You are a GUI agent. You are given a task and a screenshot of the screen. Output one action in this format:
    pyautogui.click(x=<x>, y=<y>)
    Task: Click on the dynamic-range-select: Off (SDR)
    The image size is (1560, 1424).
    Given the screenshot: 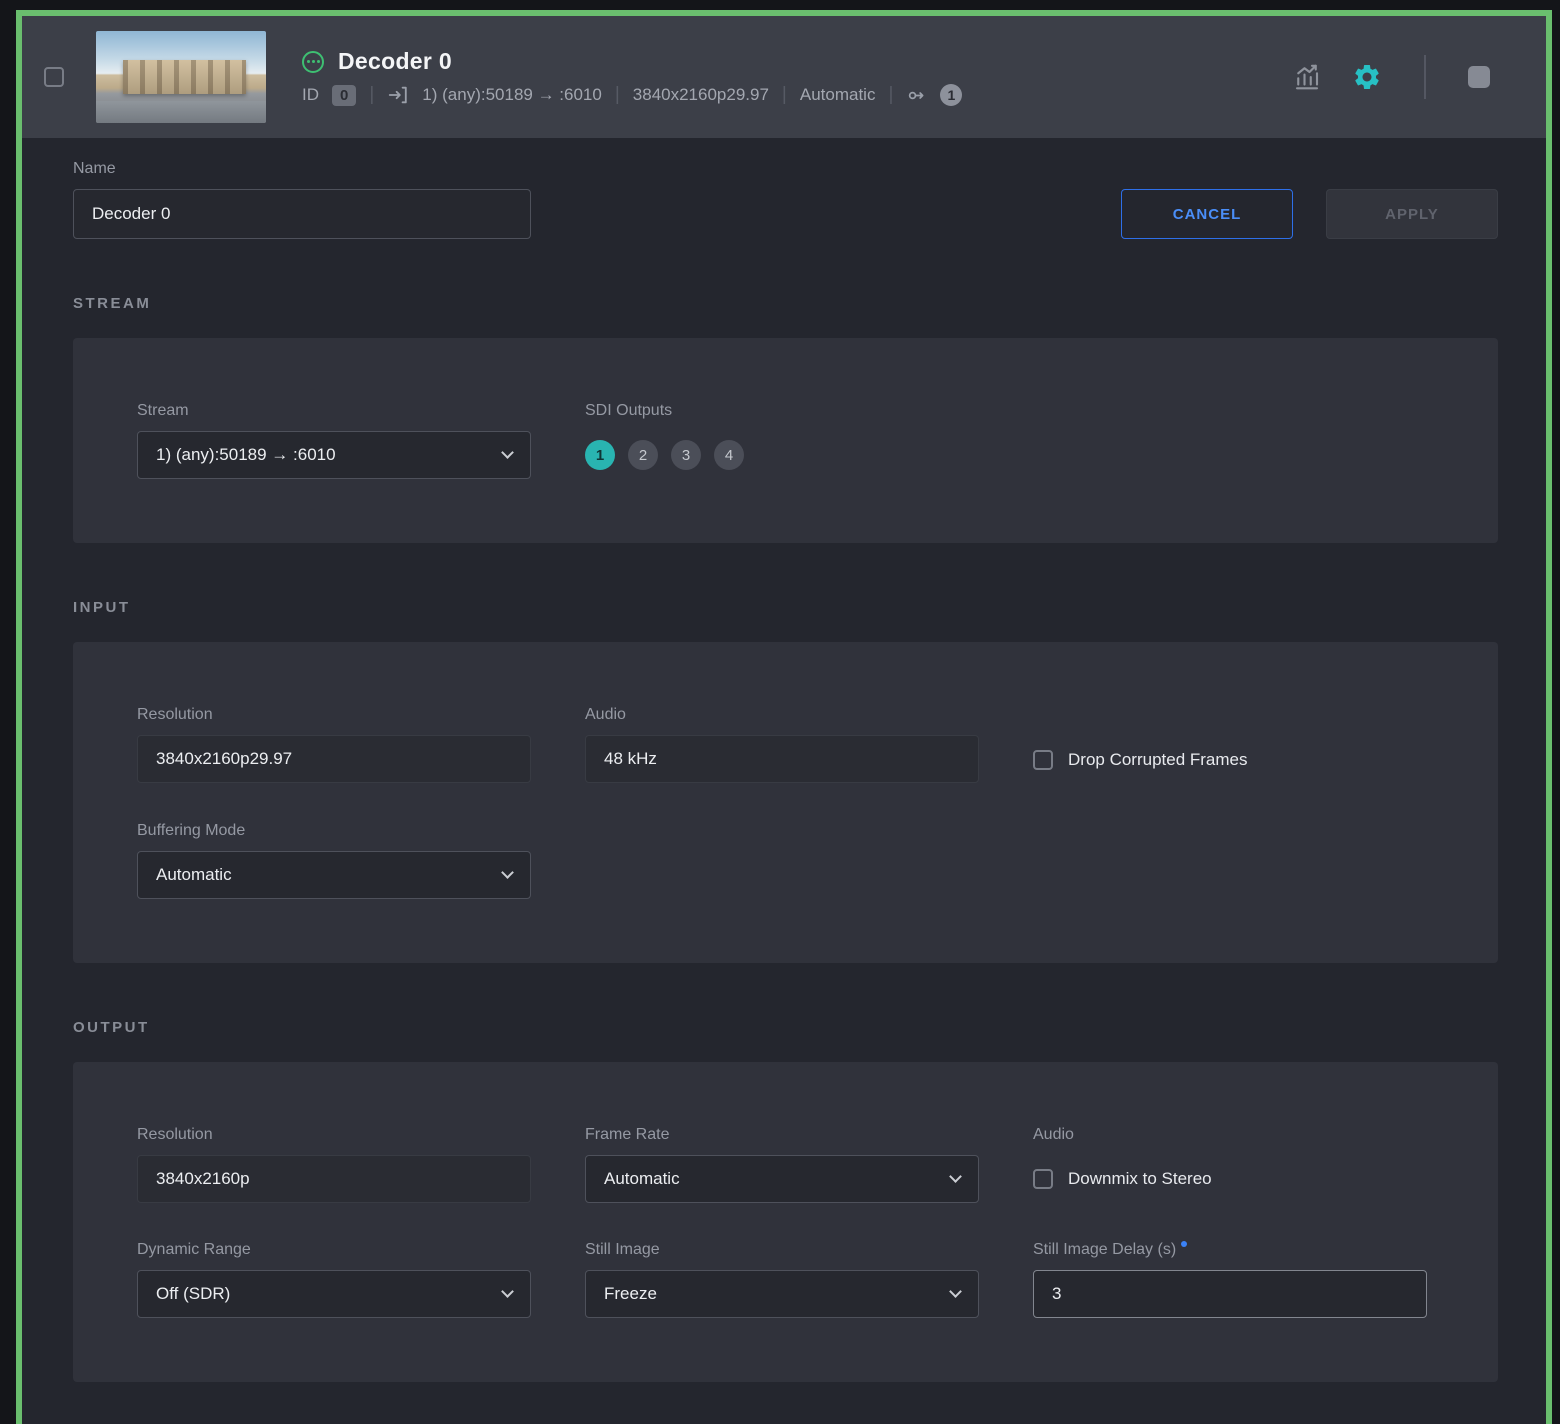 What is the action you would take?
    pyautogui.click(x=334, y=1294)
    